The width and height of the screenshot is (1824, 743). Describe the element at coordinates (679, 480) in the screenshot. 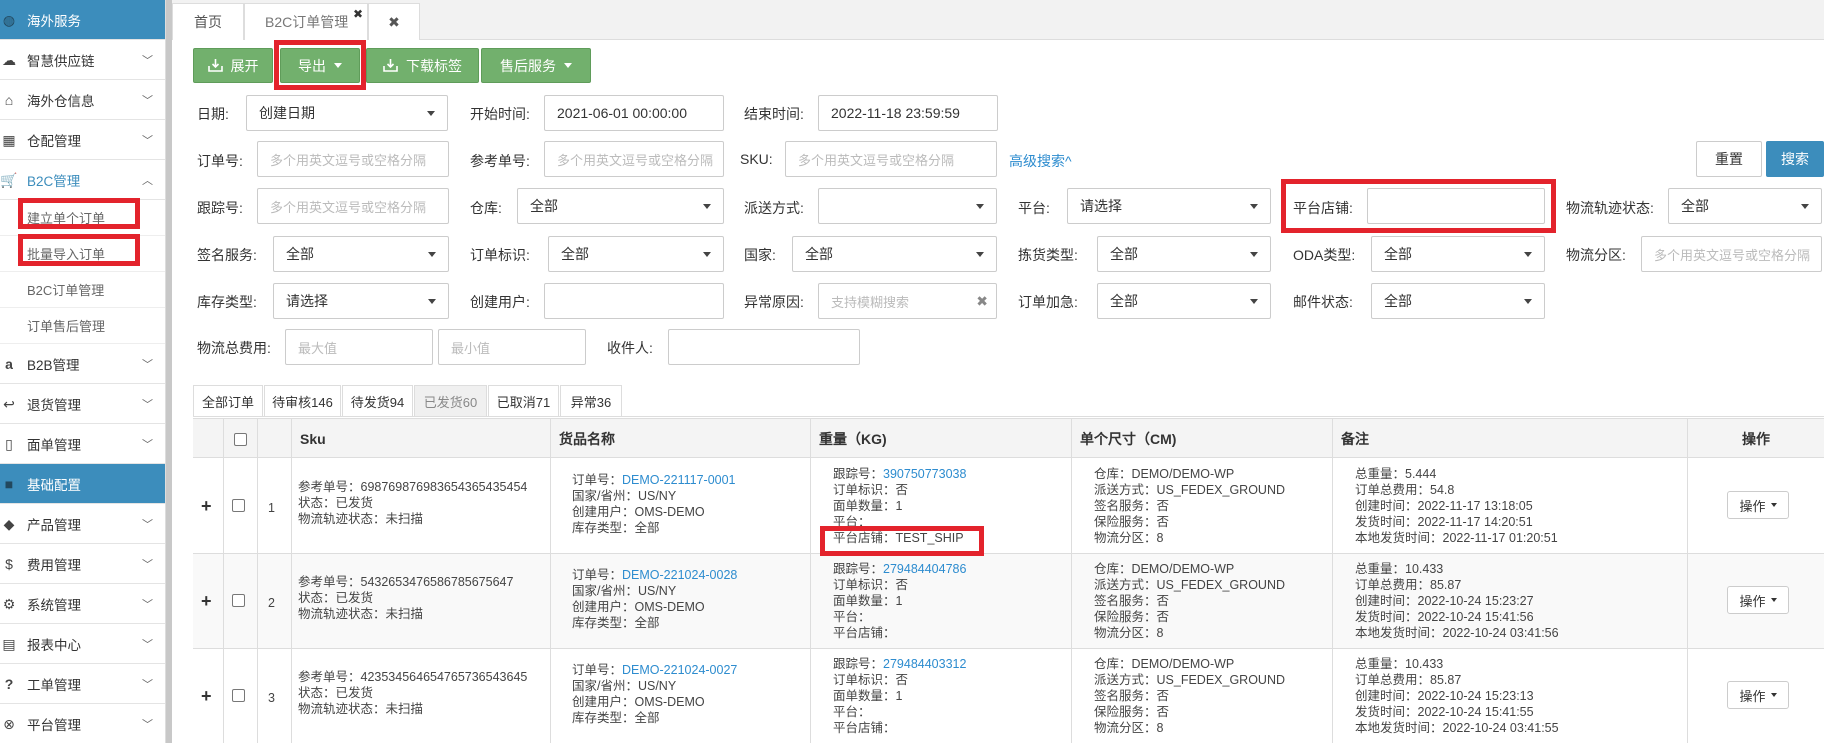

I see `order-no-link: DEMO-221117-0001` at that location.